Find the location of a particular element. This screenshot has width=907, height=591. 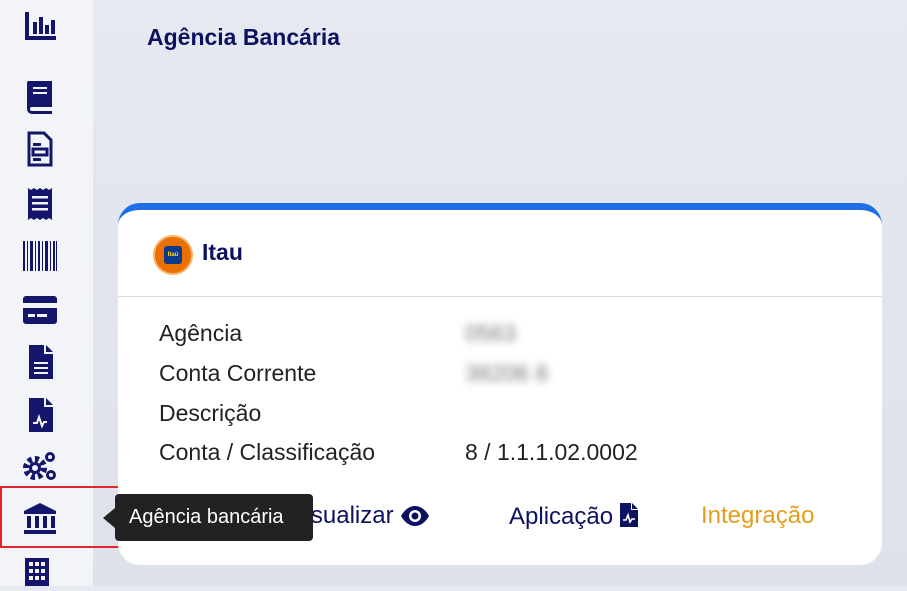

field-label-conta-classificacao: Conta / Classificação is located at coordinates (267, 452).